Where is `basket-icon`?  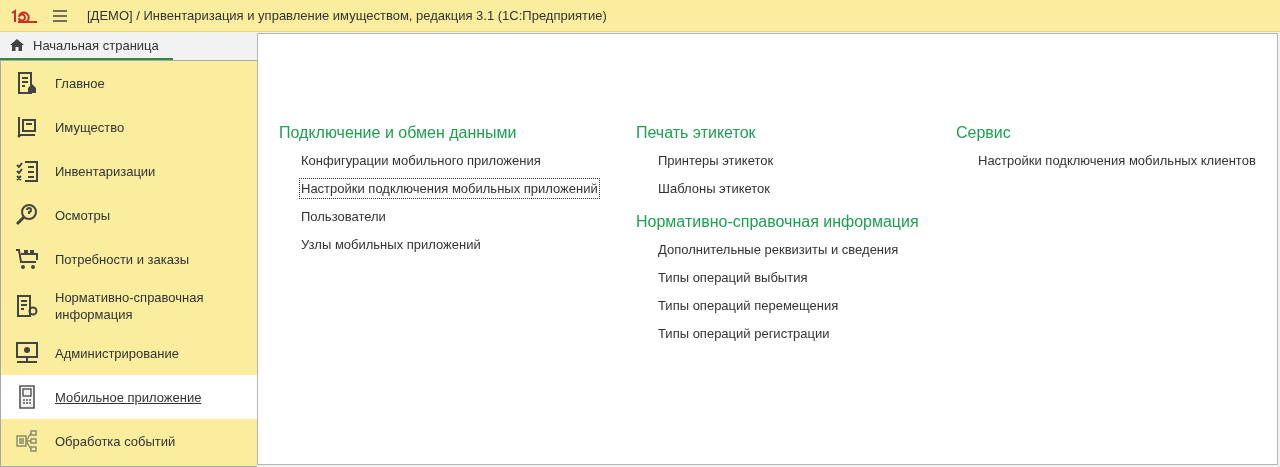
basket-icon is located at coordinates (27, 259).